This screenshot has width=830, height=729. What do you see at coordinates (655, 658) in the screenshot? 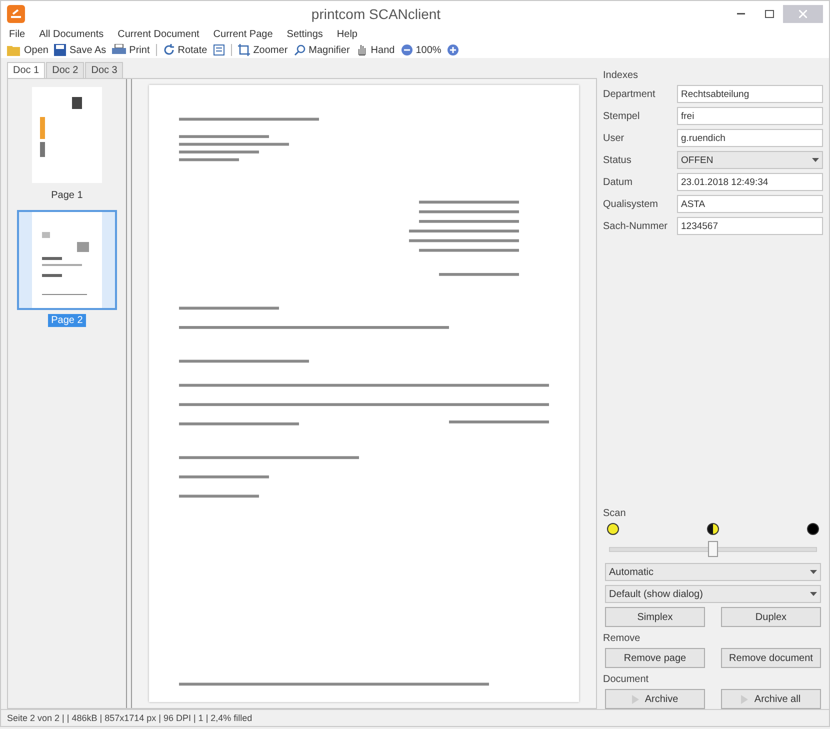
I see `action-button: Remove page` at bounding box center [655, 658].